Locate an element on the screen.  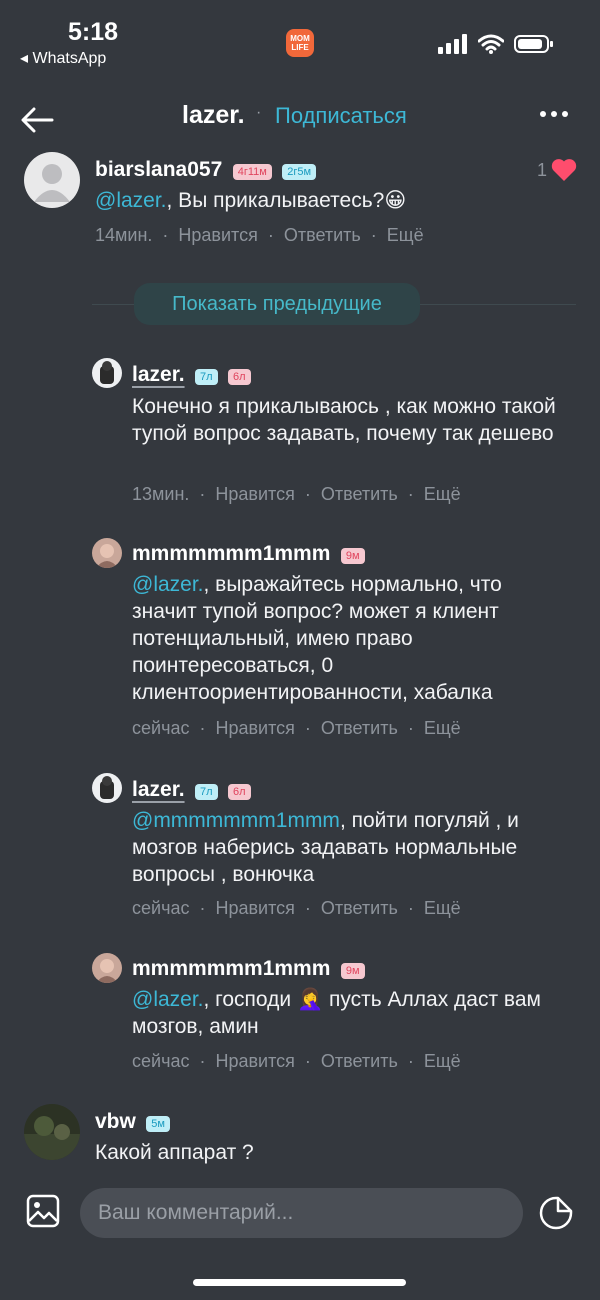
app-badge-icon: MOM LIFE is located at coordinates (300, 43).